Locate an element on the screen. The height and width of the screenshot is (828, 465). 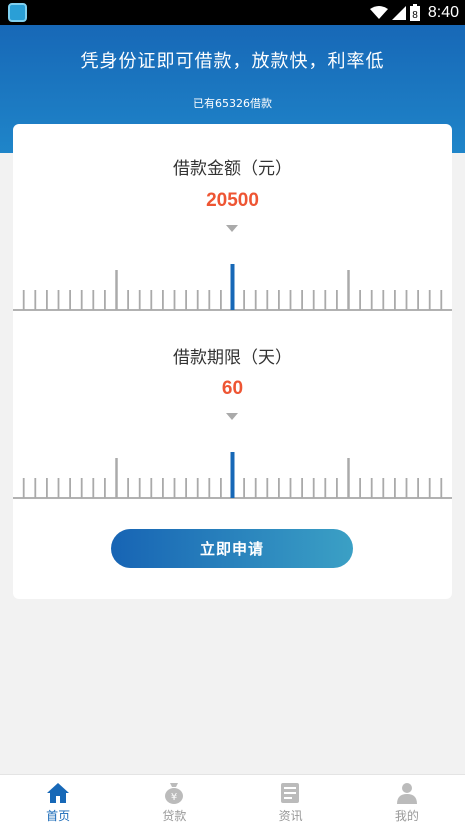
slogan: 凭身份证即可借款，放款快，利率低 is located at coordinates (232, 61).